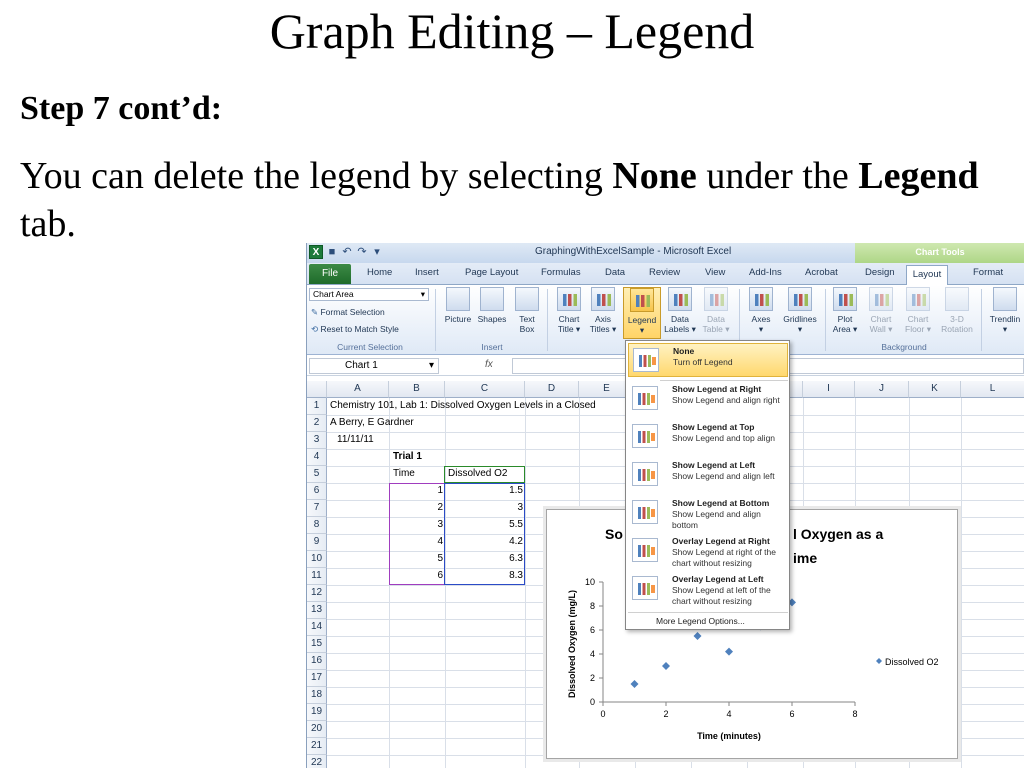 The height and width of the screenshot is (768, 1024). I want to click on legend-button: Legend ▾, so click(642, 313).